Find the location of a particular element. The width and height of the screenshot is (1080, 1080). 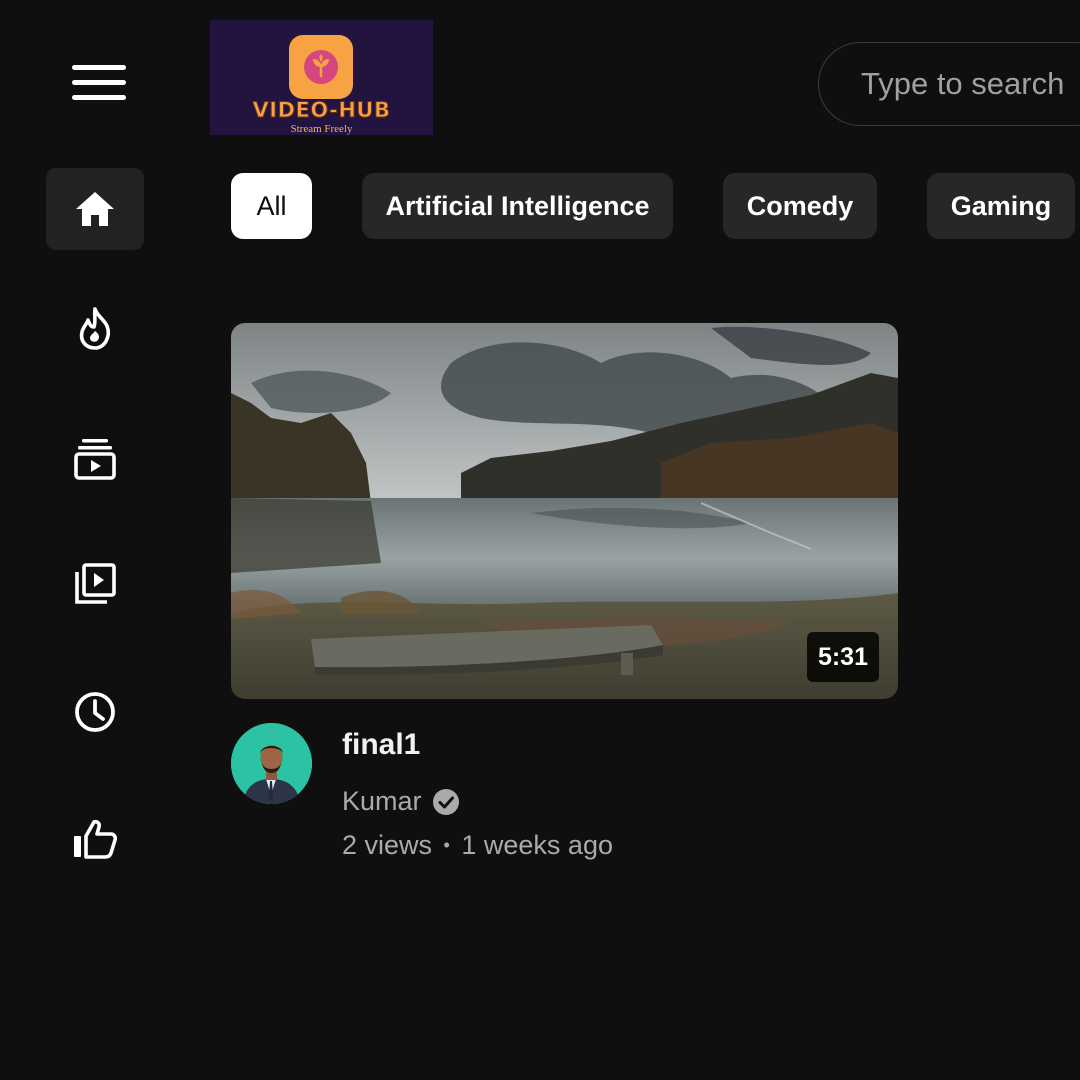

trending-fire-icon is located at coordinates (95, 328).